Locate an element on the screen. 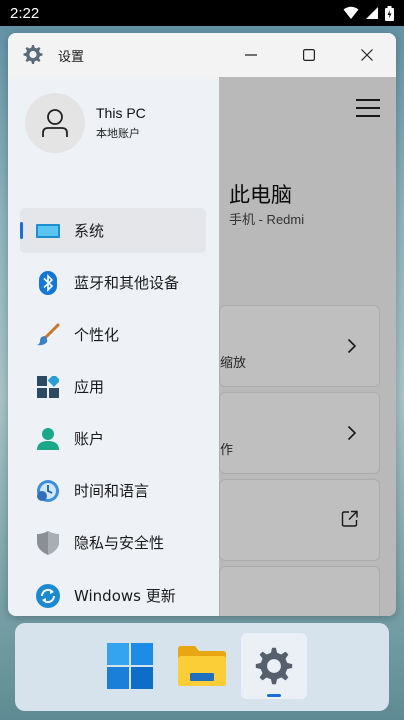  nav-item-time-language: 时间和语言 is located at coordinates (113, 490).